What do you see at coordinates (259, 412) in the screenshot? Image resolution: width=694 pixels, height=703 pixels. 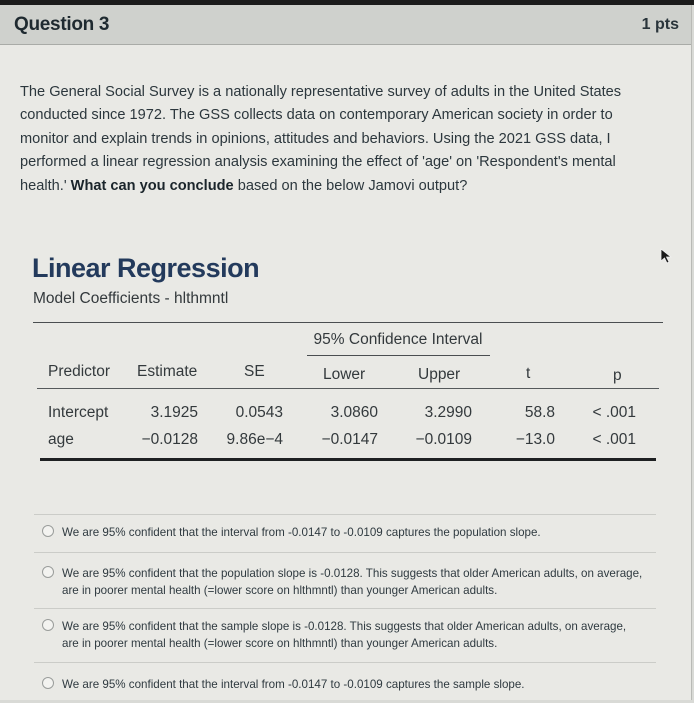 I see `cell-se: 0.0543` at bounding box center [259, 412].